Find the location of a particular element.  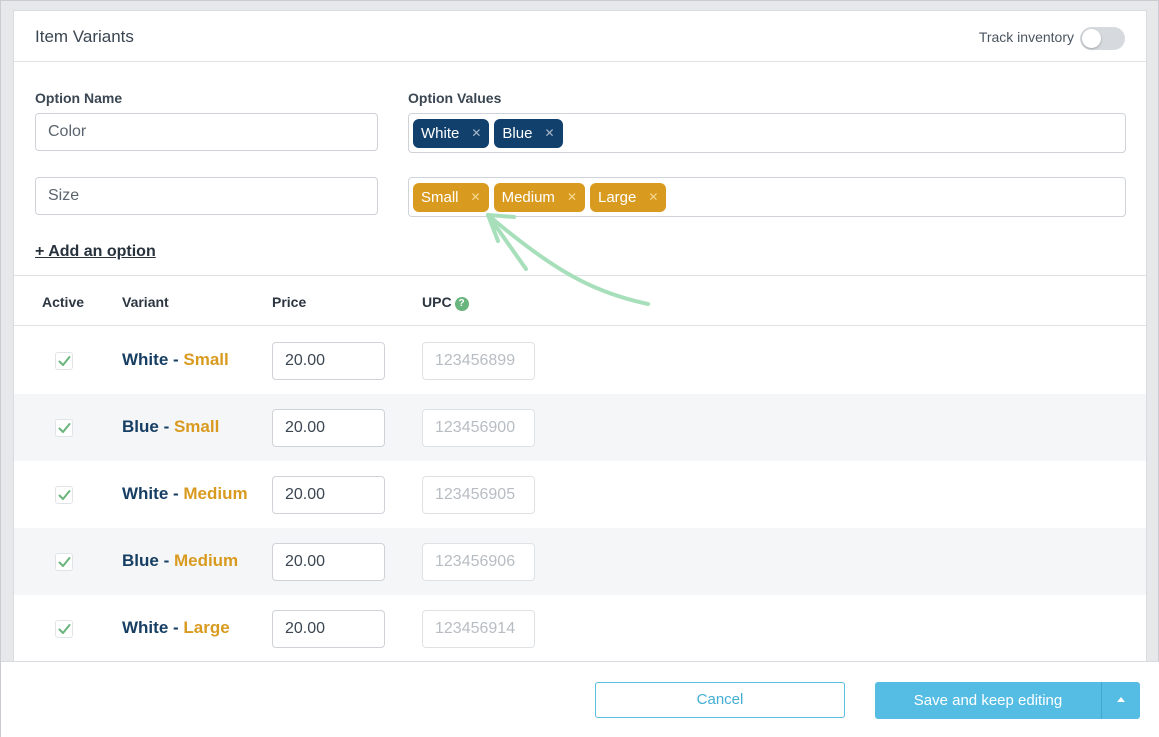

variant-name: White - Large is located at coordinates (176, 628).